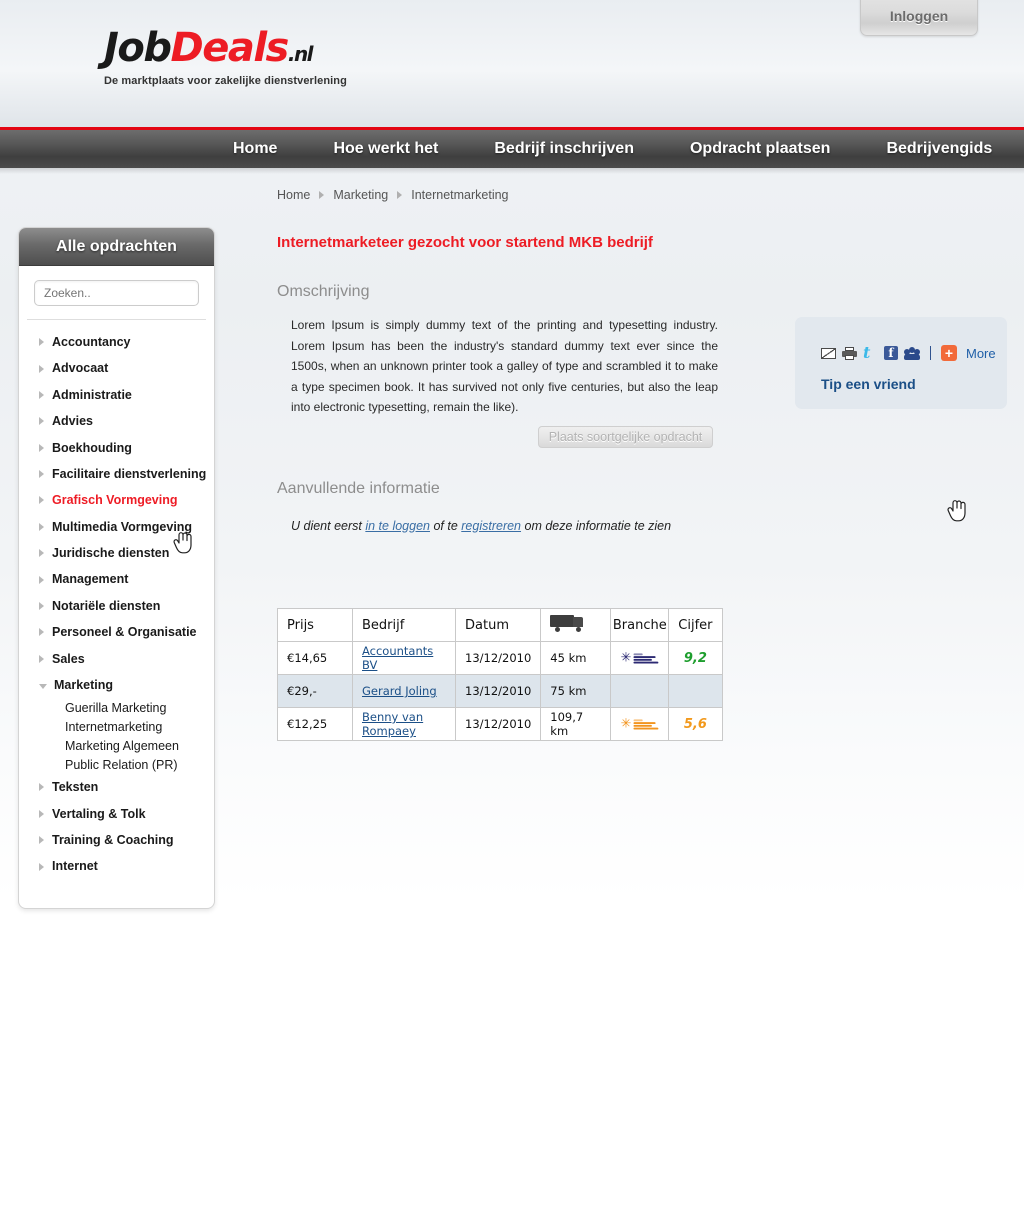 The width and height of the screenshot is (1024, 1222). What do you see at coordinates (828, 353) in the screenshot?
I see `mail-icon` at bounding box center [828, 353].